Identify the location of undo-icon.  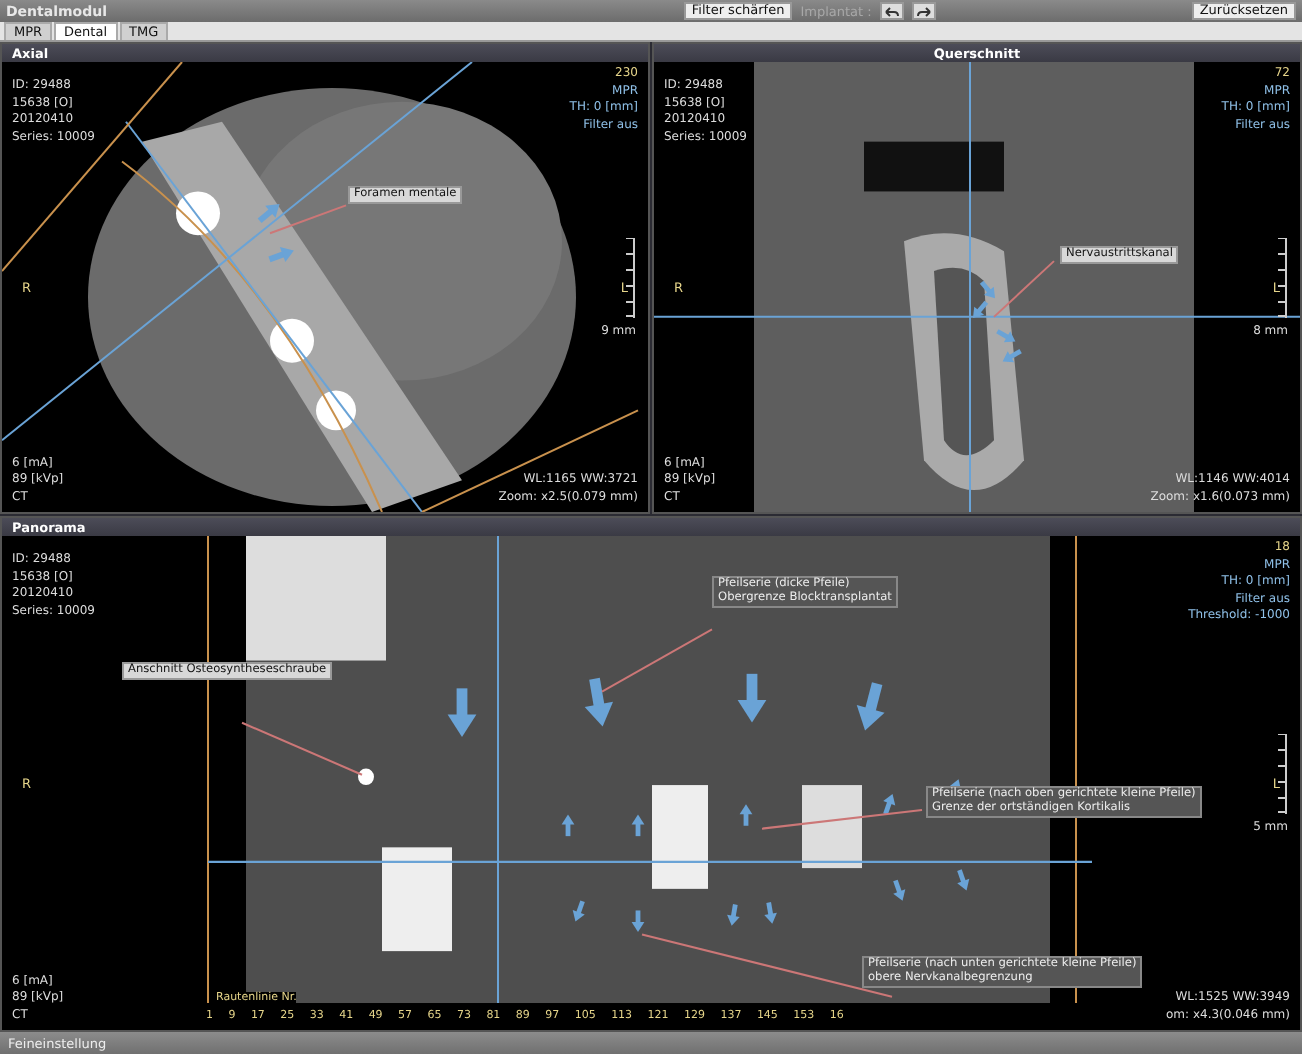
(891, 11).